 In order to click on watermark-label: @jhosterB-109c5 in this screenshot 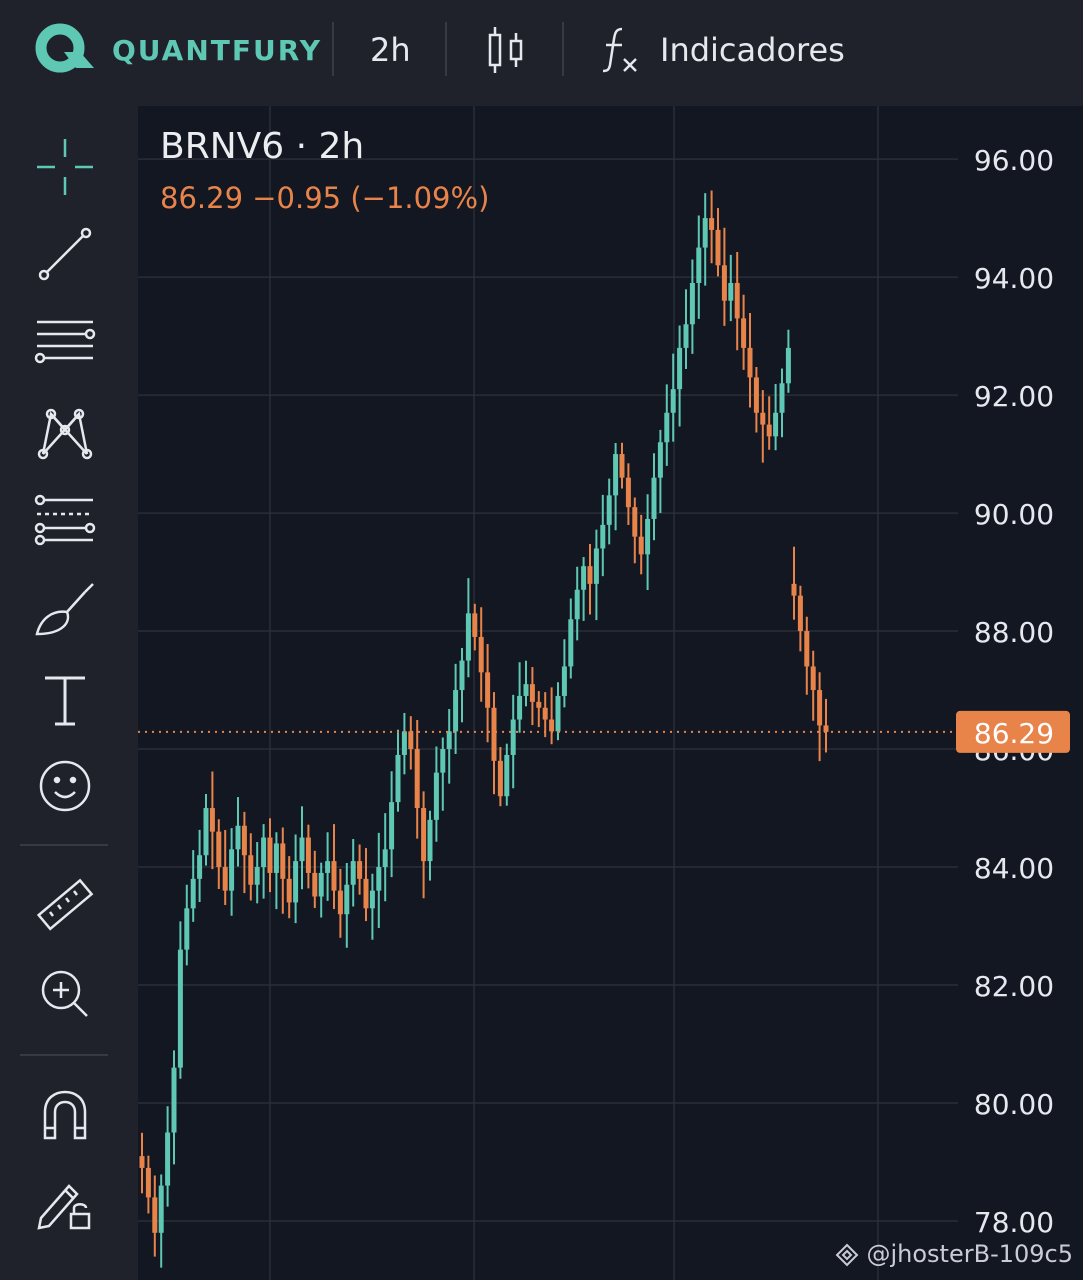, I will do `click(954, 1254)`.